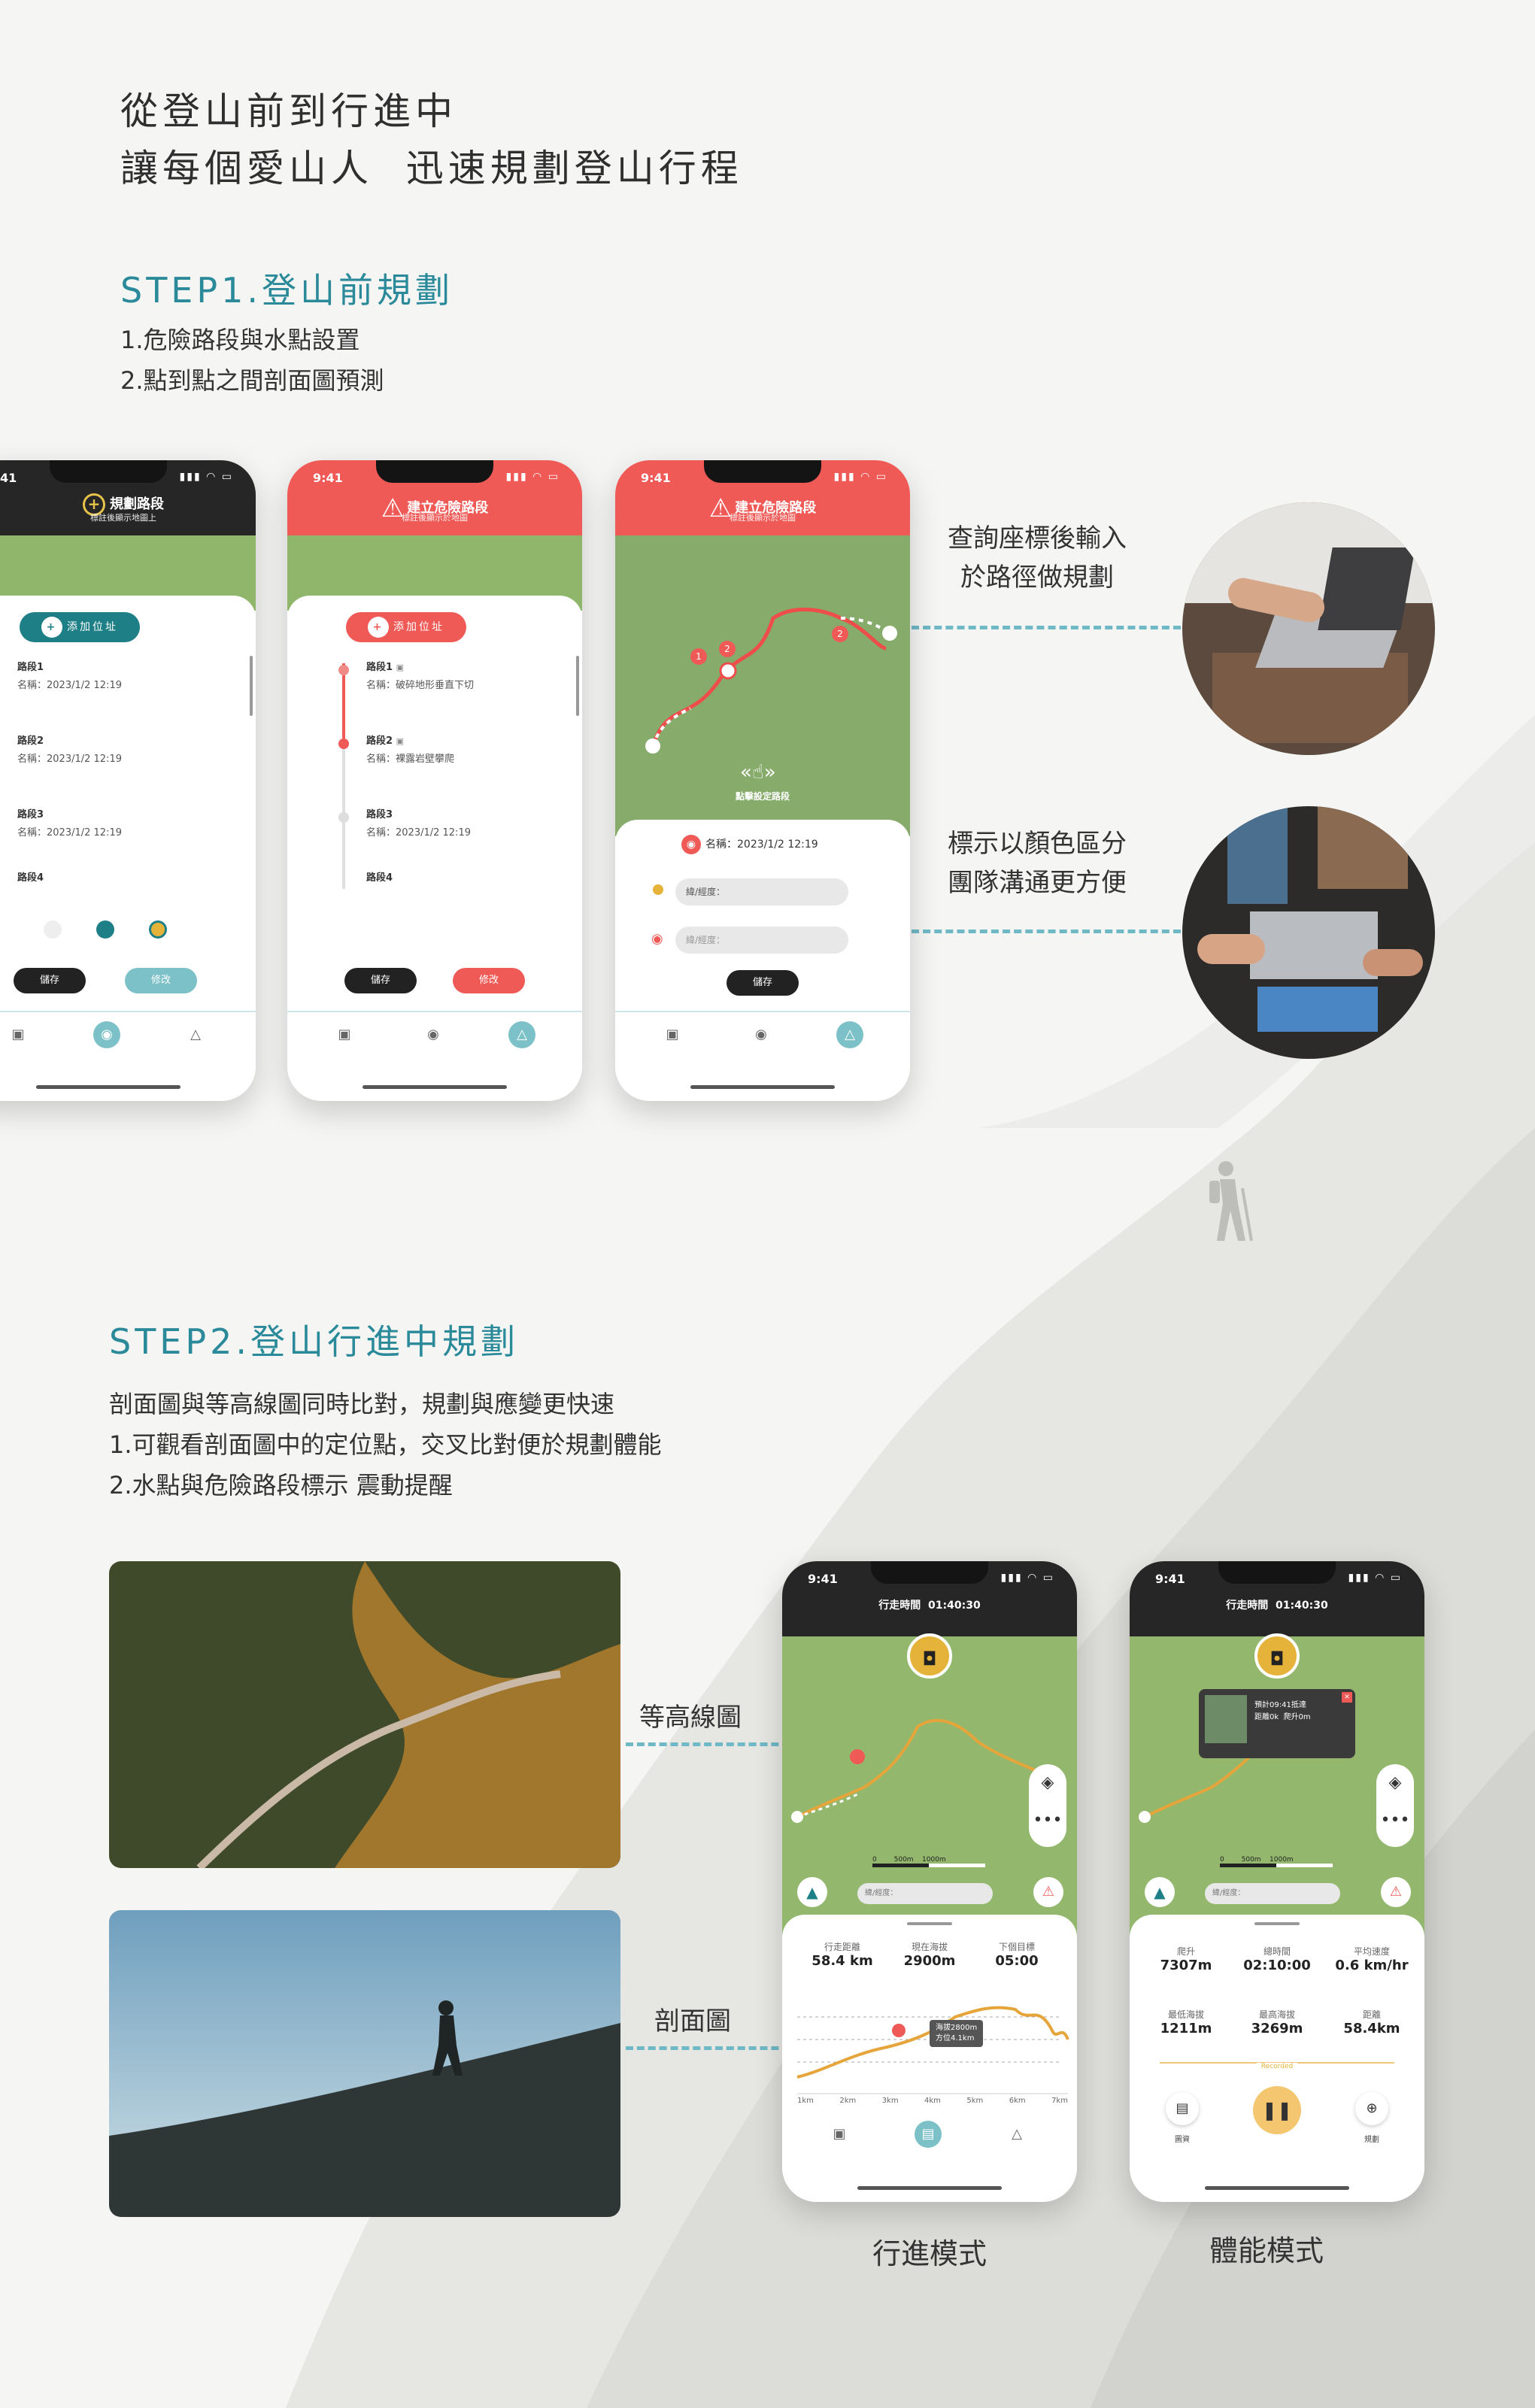 This screenshot has height=2408, width=1535. I want to click on app-header: 41 ▮▮▮ ◠ ▭ + 規劃路段 標註後顯示地圖上, so click(128, 498).